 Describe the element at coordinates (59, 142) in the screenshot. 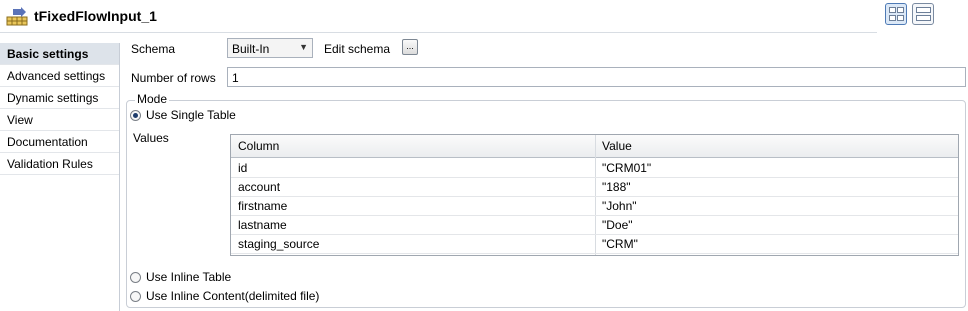

I see `nav-item-documentation: Documentation` at that location.